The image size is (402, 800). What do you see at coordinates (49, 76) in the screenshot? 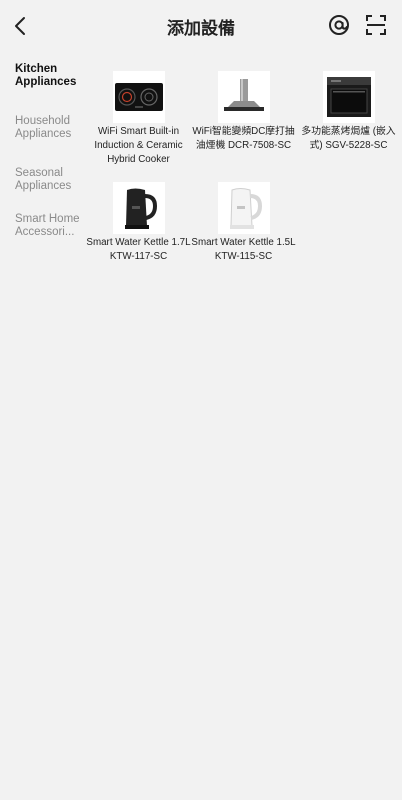
I see `sidebar-item-kitchen-appliances: Kitchen Appliances` at bounding box center [49, 76].